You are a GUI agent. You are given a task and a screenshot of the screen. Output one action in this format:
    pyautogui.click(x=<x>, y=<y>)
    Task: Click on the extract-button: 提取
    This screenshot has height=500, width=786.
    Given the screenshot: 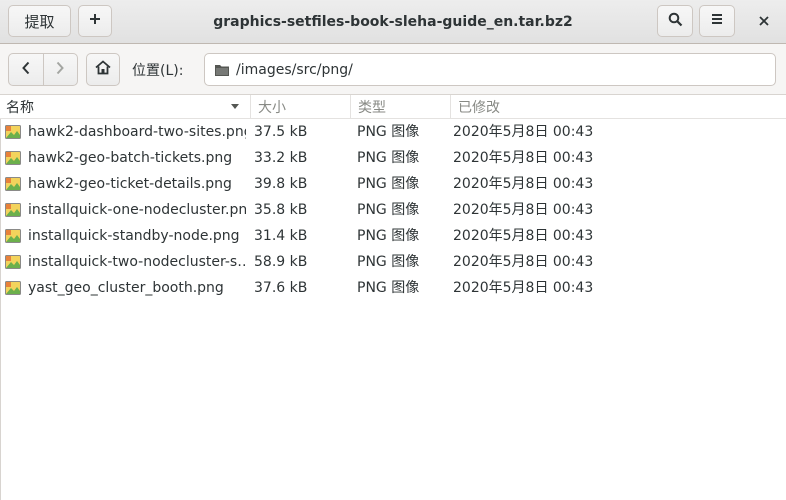 What is the action you would take?
    pyautogui.click(x=39, y=21)
    